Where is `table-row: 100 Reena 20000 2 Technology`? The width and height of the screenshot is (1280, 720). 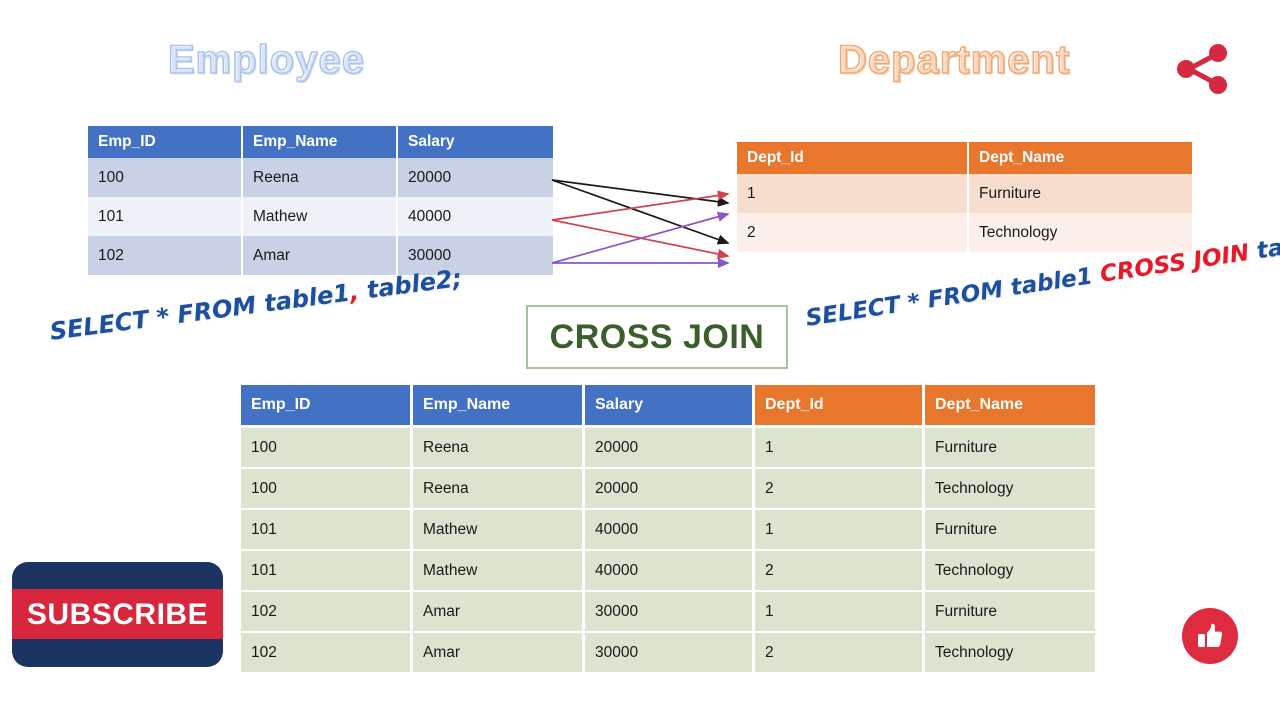 table-row: 100 Reena 20000 2 Technology is located at coordinates (668, 489).